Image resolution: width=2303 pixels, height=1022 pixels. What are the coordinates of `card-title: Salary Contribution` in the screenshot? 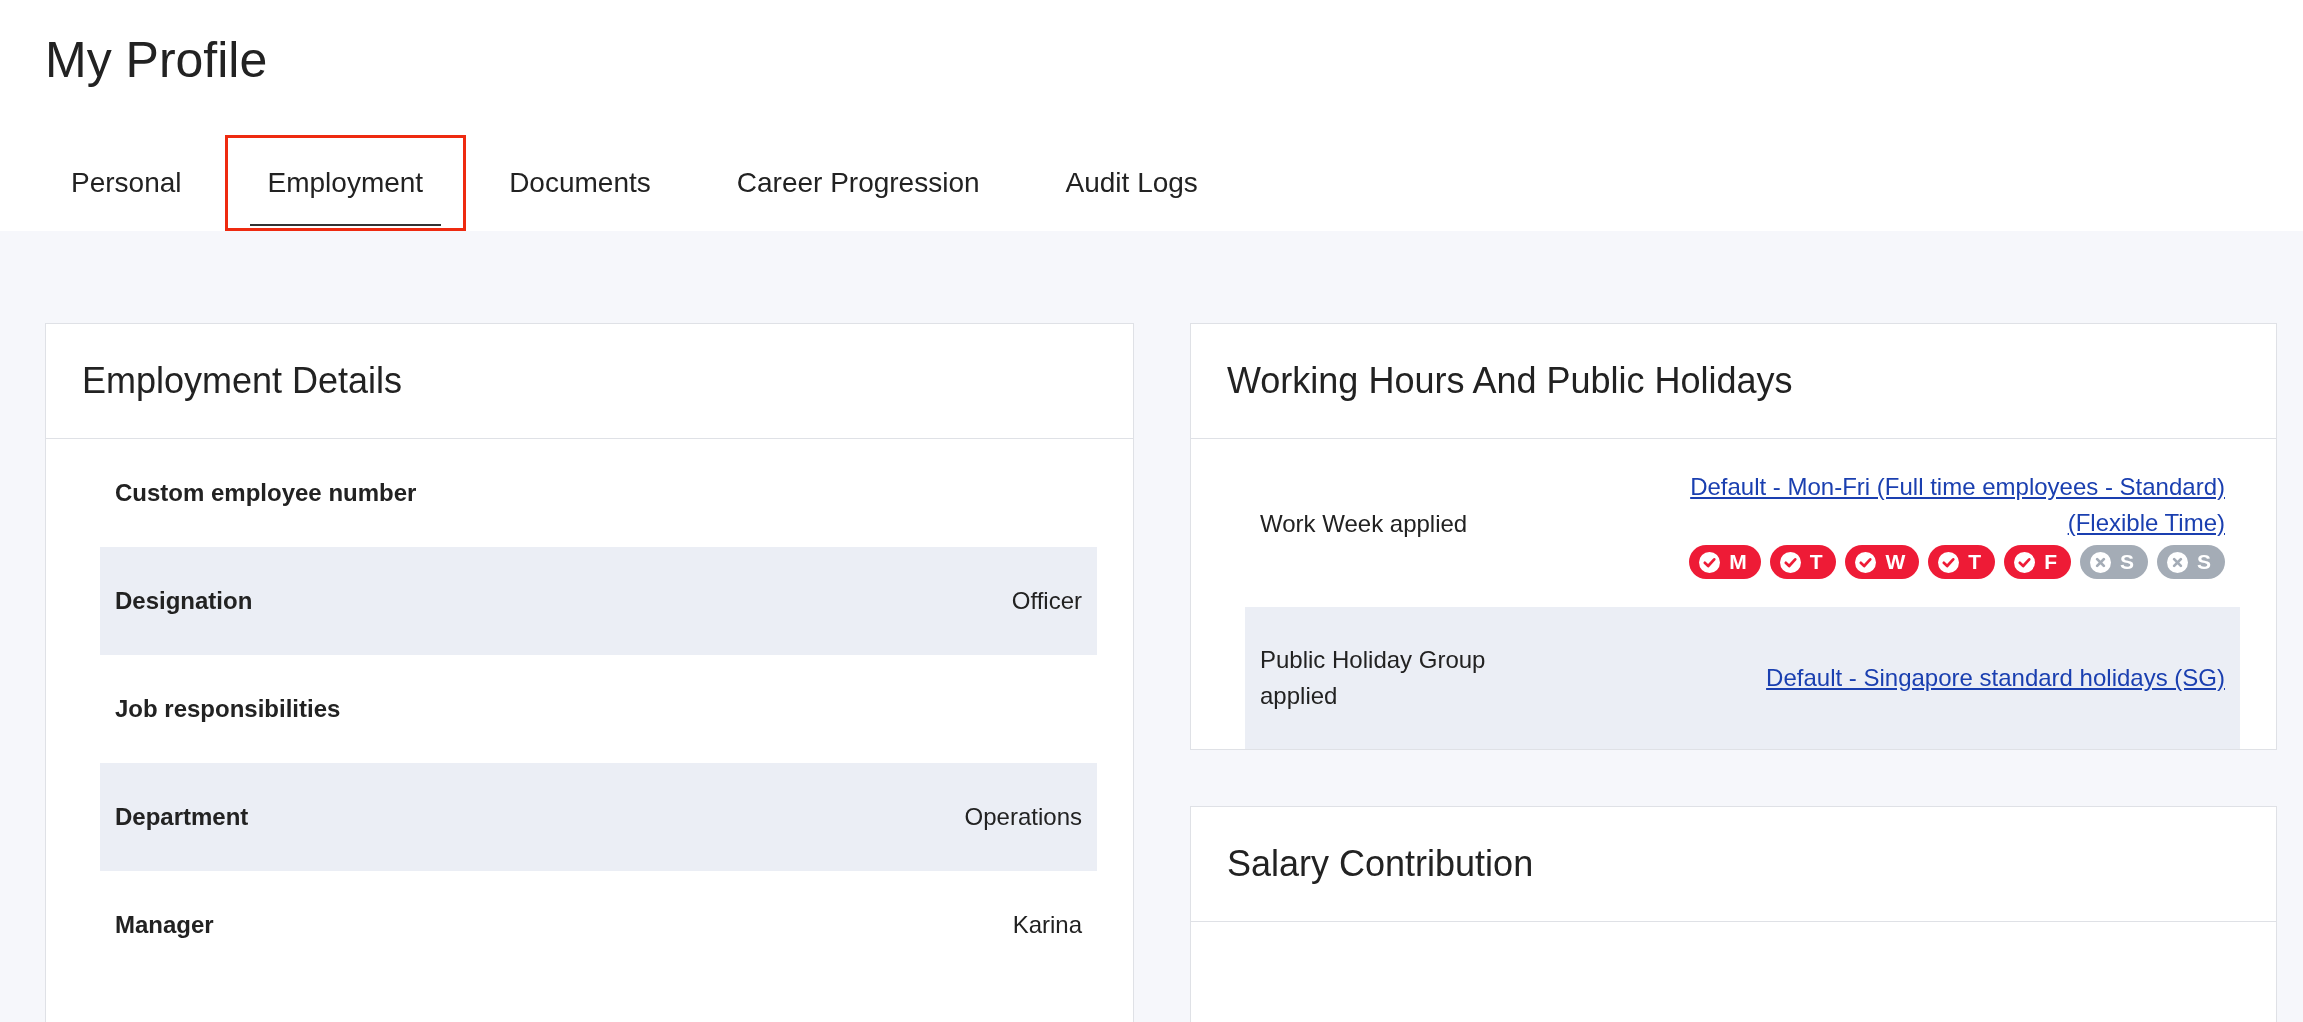 It's located at (1380, 864).